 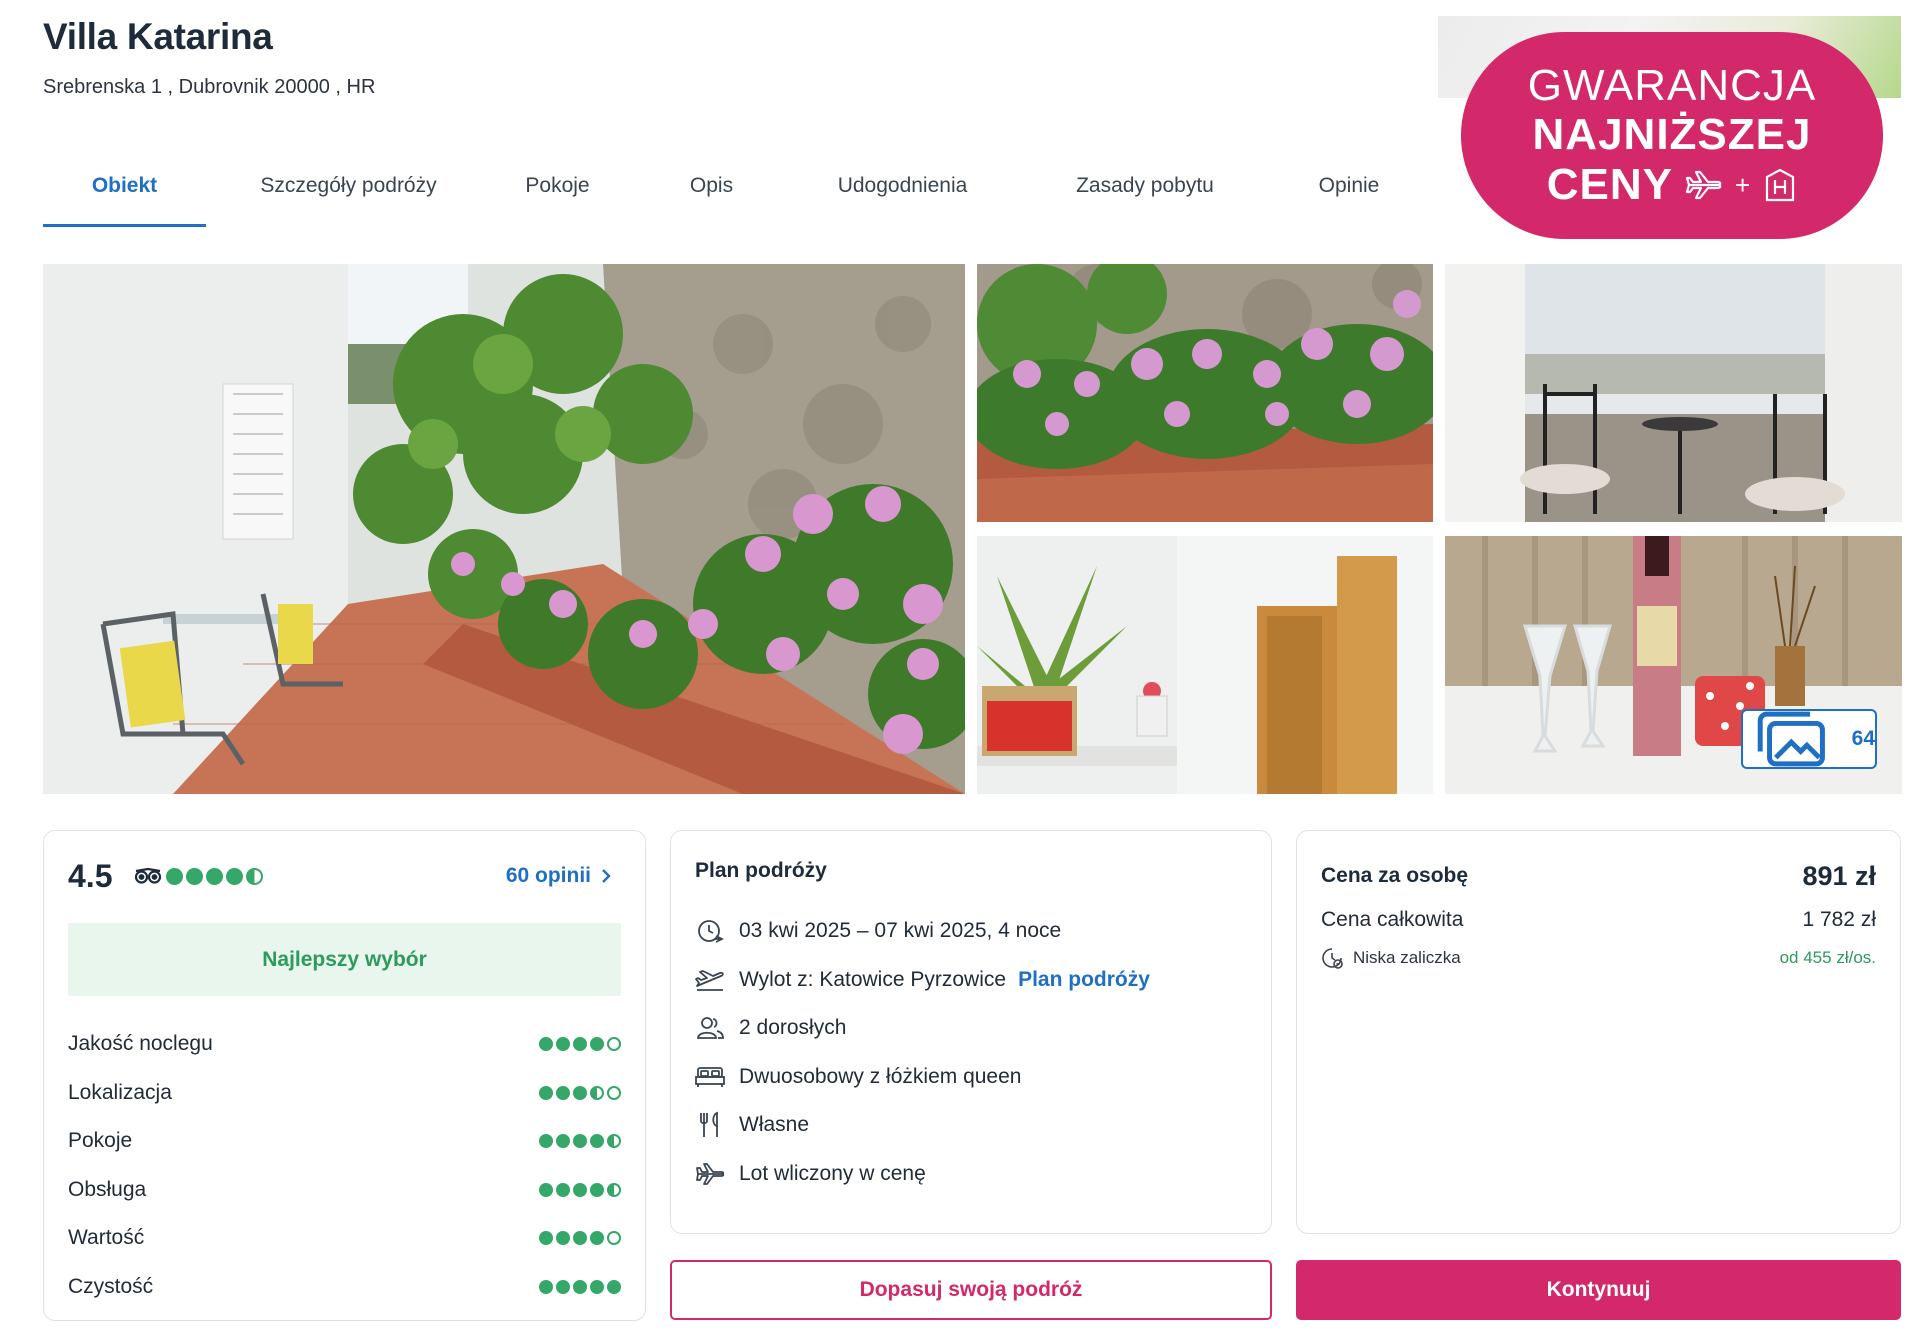 What do you see at coordinates (348, 193) in the screenshot?
I see `tab-szczegoly-podrozy: Szczegóły podróży` at bounding box center [348, 193].